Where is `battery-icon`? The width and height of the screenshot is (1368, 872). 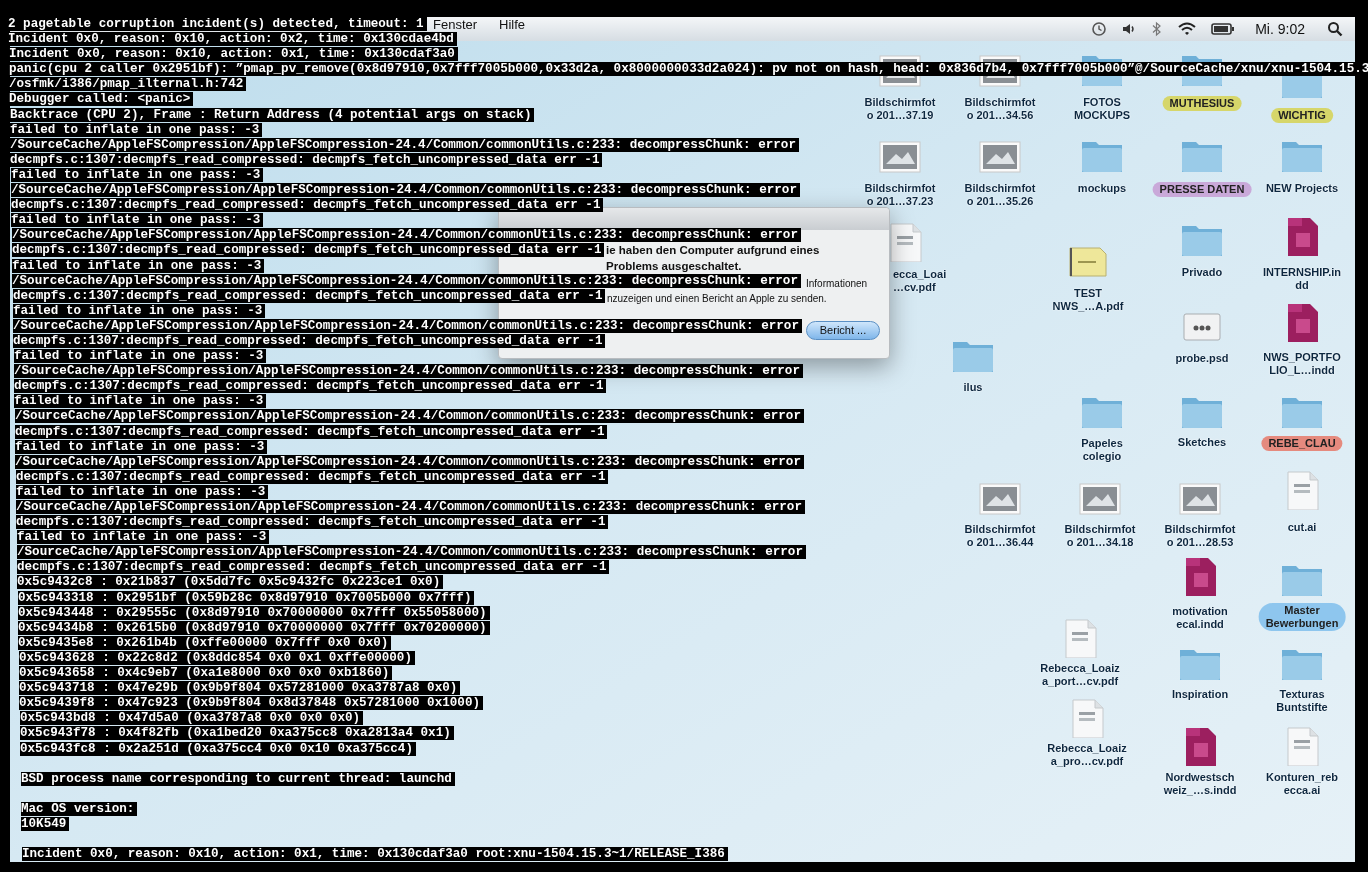
battery-icon is located at coordinates (1223, 29).